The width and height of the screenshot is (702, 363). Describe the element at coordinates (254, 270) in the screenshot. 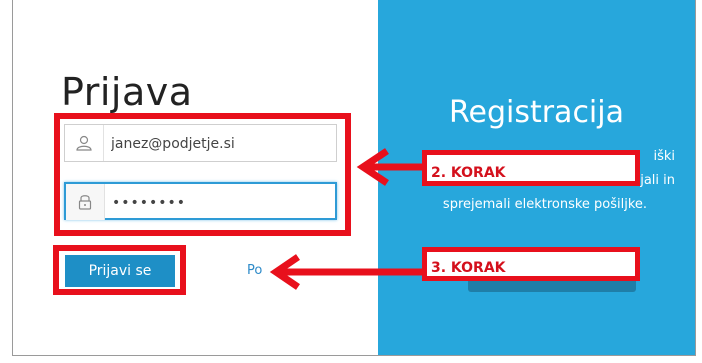

I see `forgot-password-link: Po` at that location.